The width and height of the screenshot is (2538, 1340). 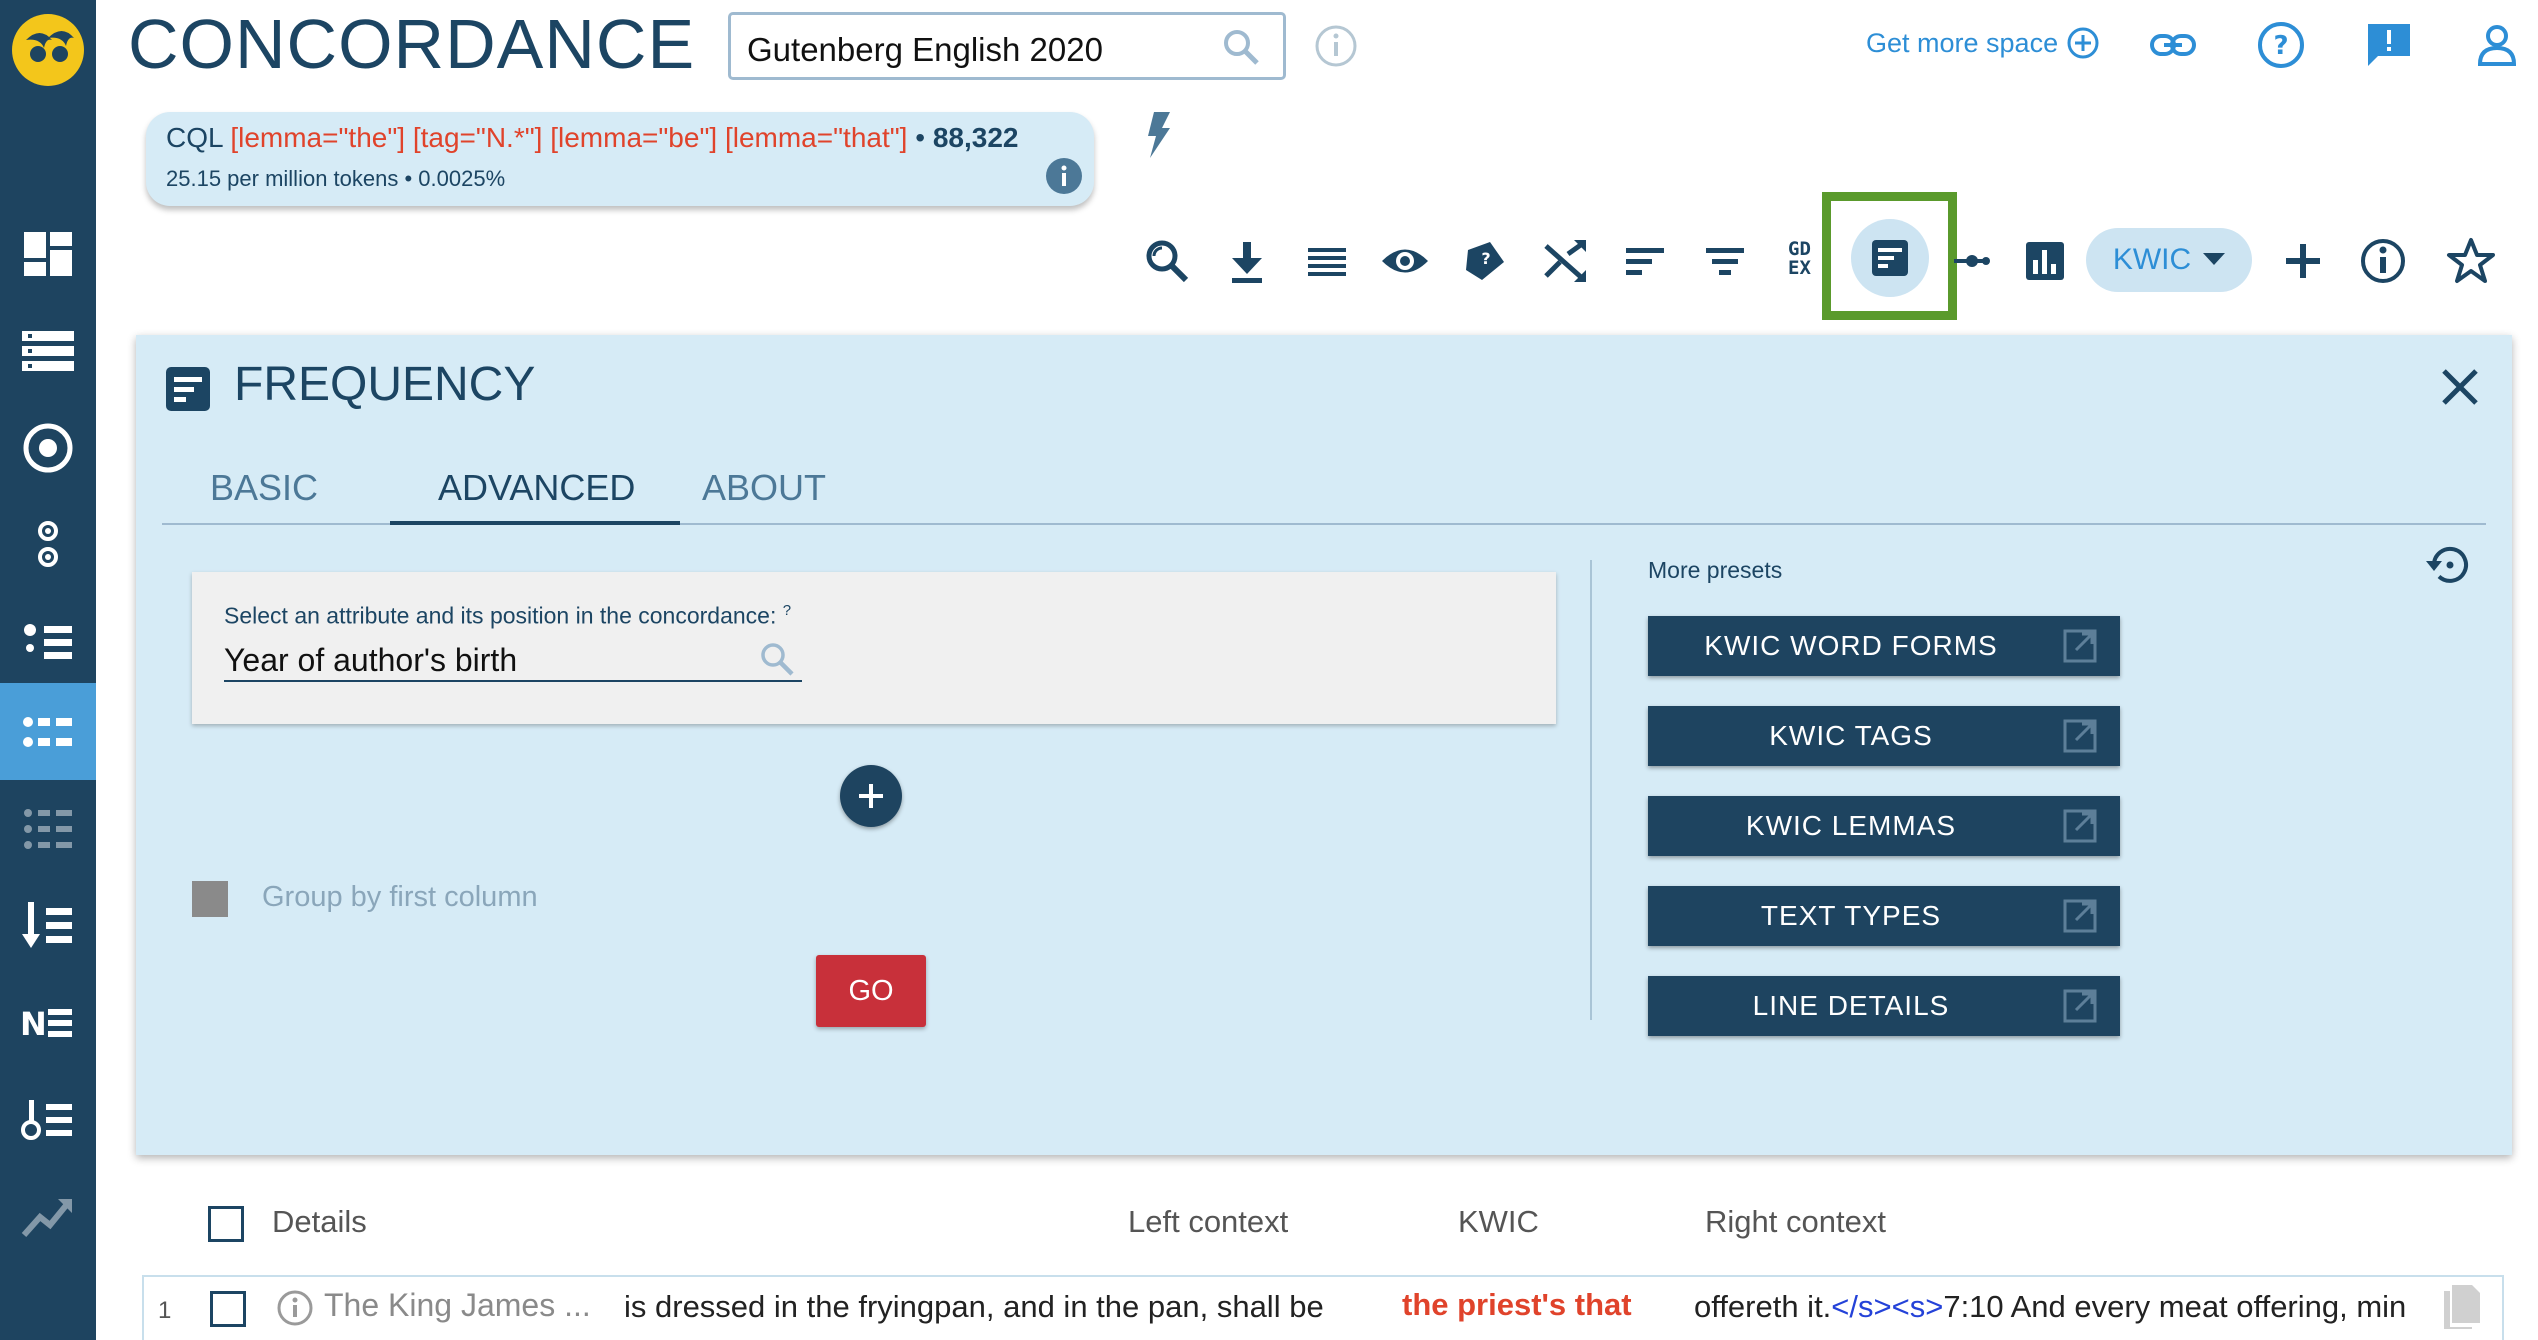 I want to click on group-by-label: Group by first column, so click(x=400, y=897).